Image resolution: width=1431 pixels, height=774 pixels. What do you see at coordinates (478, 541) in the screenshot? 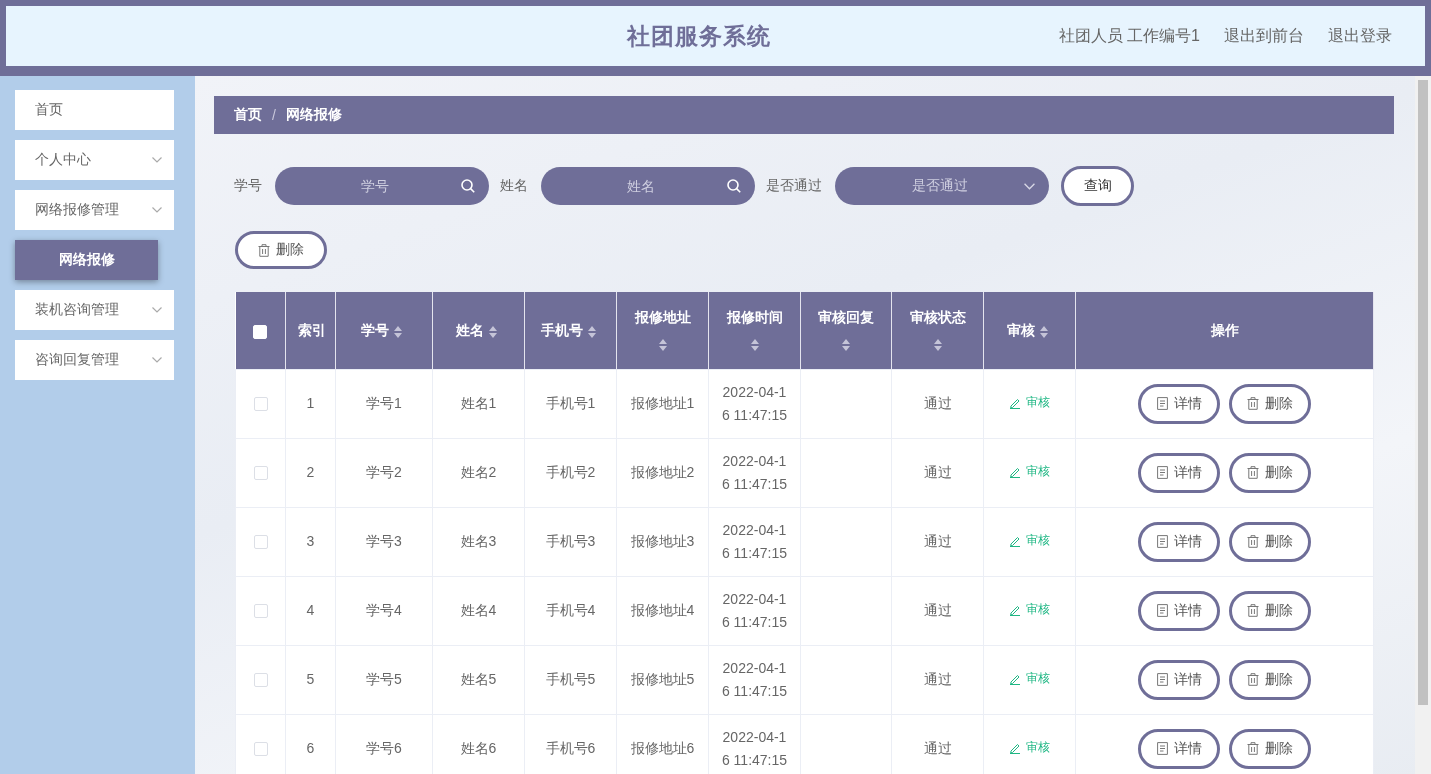
I see `table-cell: 姓名3` at bounding box center [478, 541].